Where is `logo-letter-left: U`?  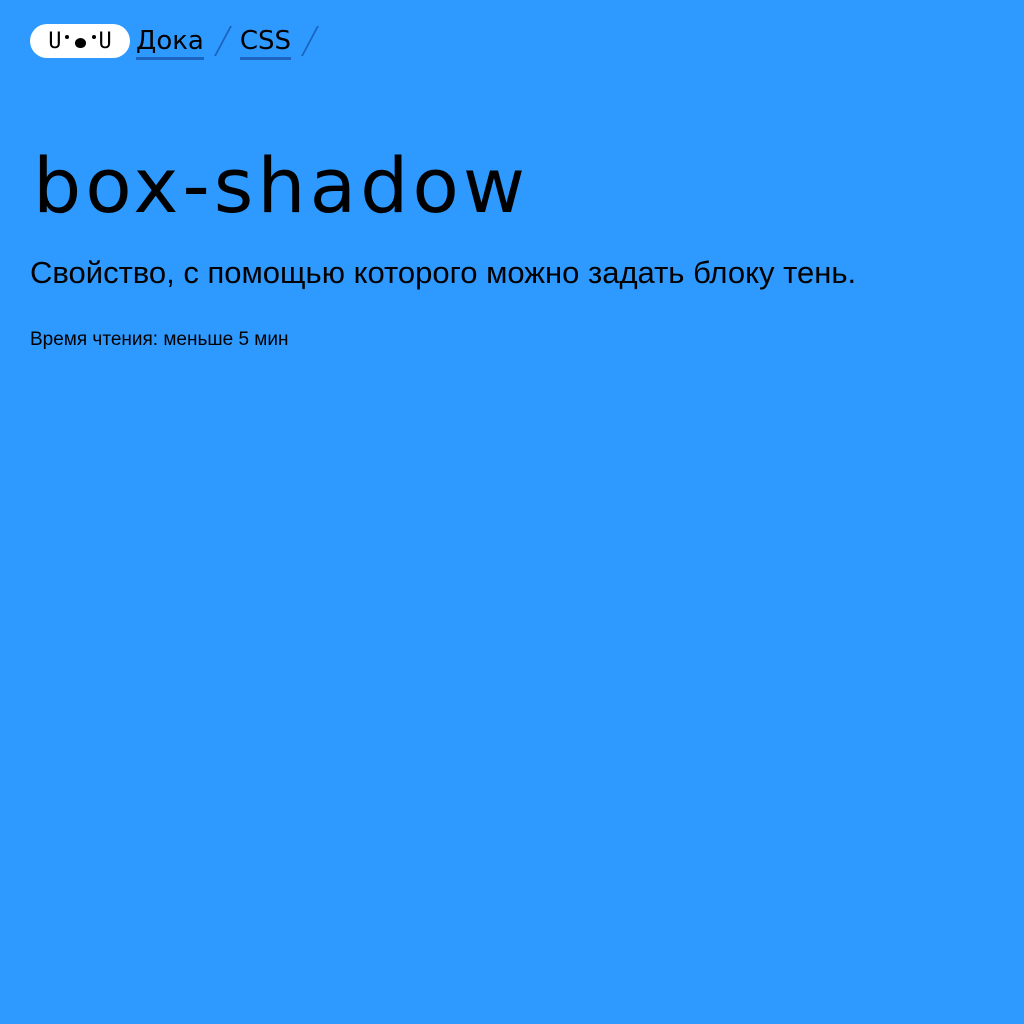 logo-letter-left: U is located at coordinates (55, 41).